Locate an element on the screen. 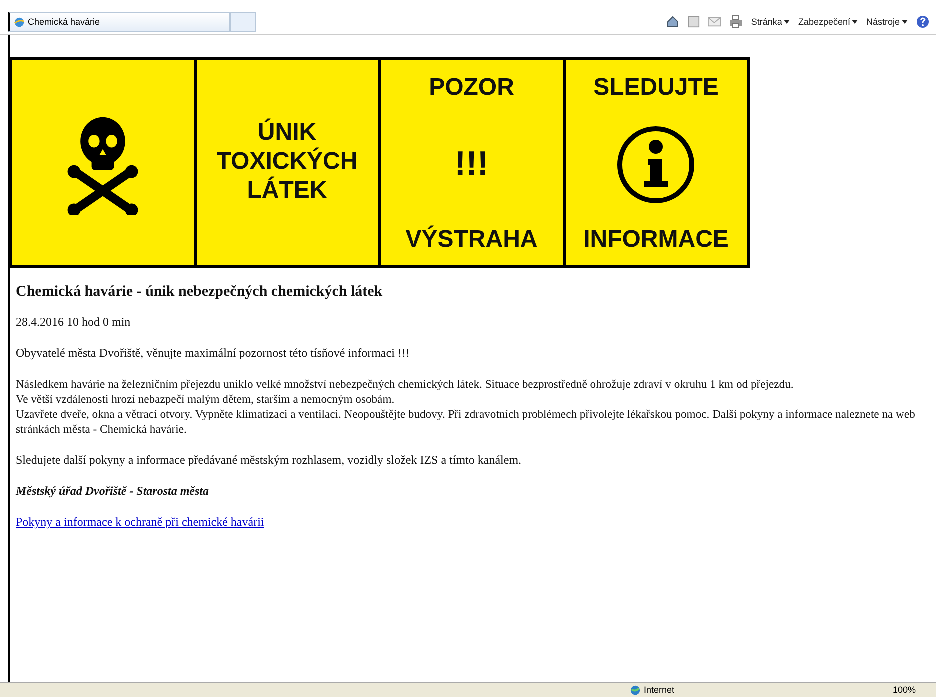 This screenshot has width=936, height=697. panel-text: LÁTEK is located at coordinates (287, 191).